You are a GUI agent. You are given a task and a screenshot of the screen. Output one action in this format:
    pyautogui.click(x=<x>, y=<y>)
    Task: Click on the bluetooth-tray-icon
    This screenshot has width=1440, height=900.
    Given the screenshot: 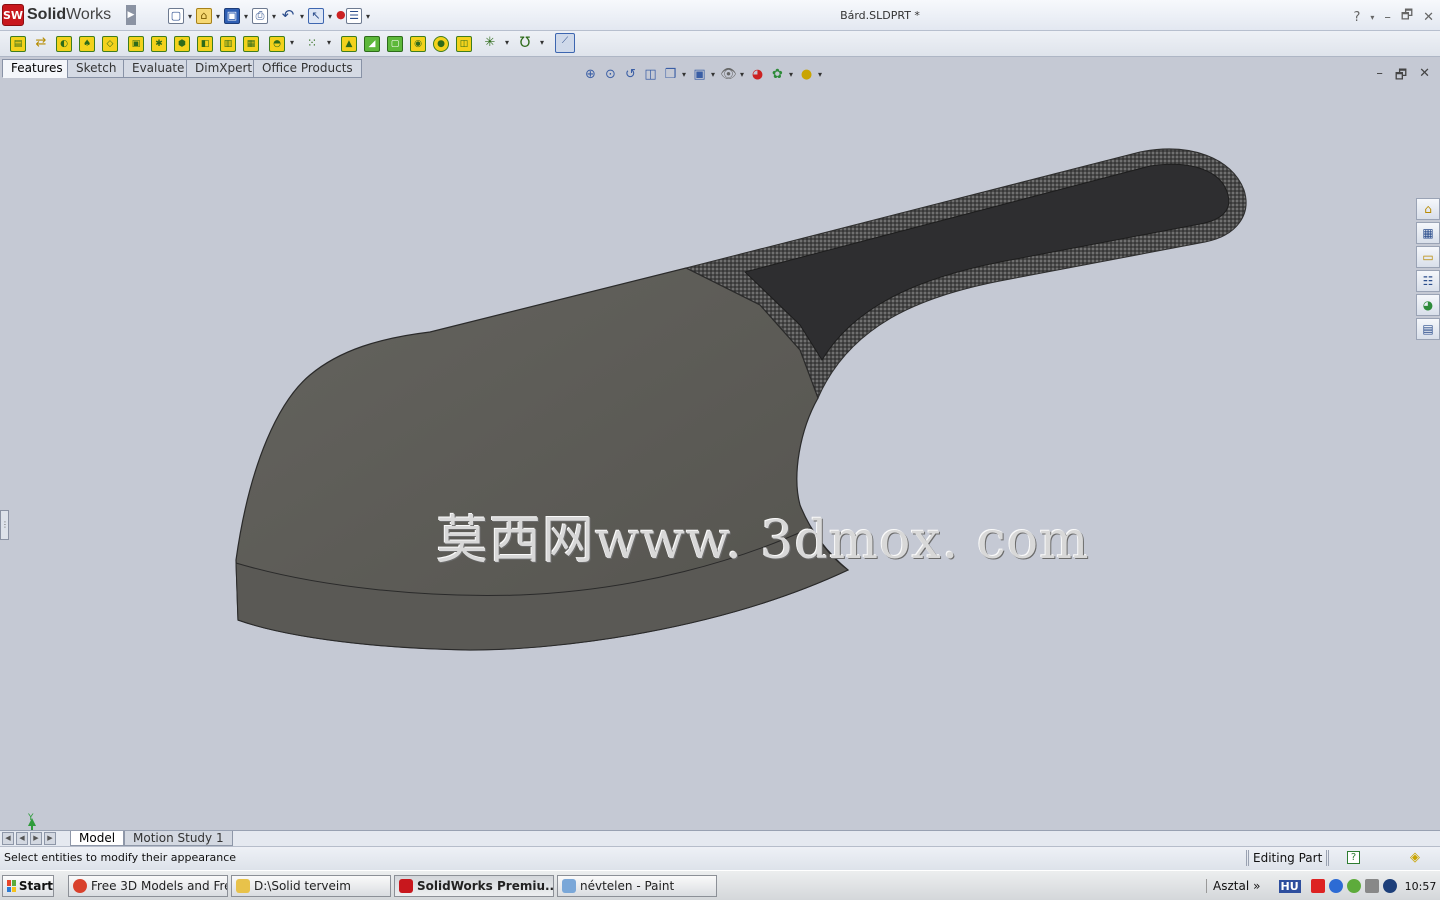 What is the action you would take?
    pyautogui.click(x=1335, y=886)
    